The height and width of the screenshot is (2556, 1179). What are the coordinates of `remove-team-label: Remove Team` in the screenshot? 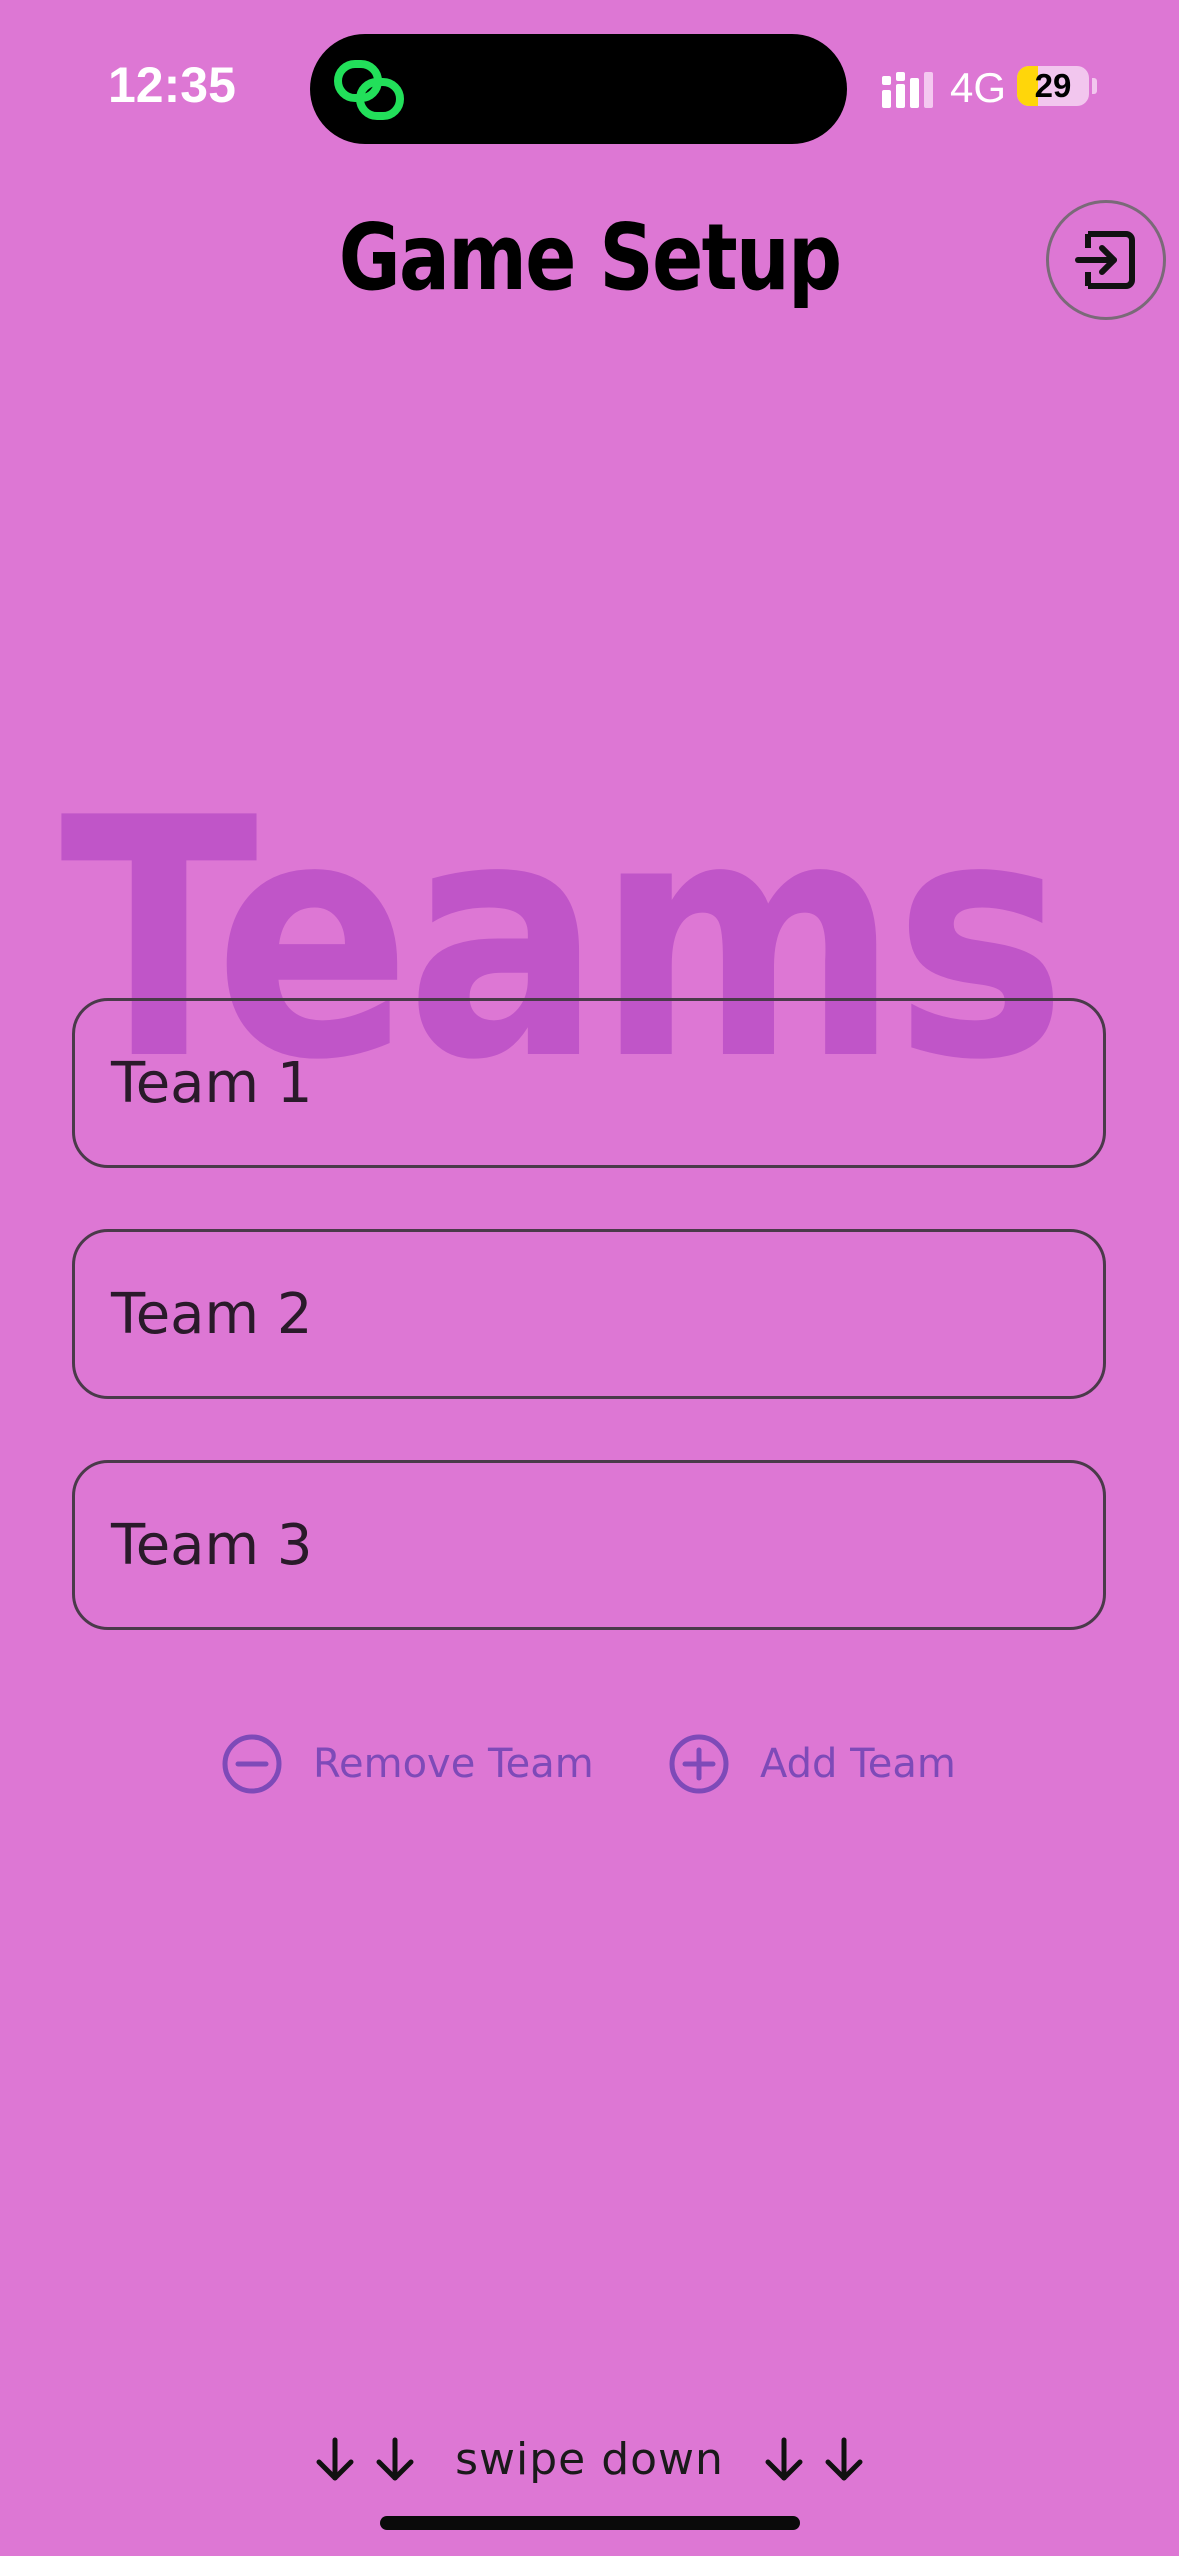 It's located at (453, 1764).